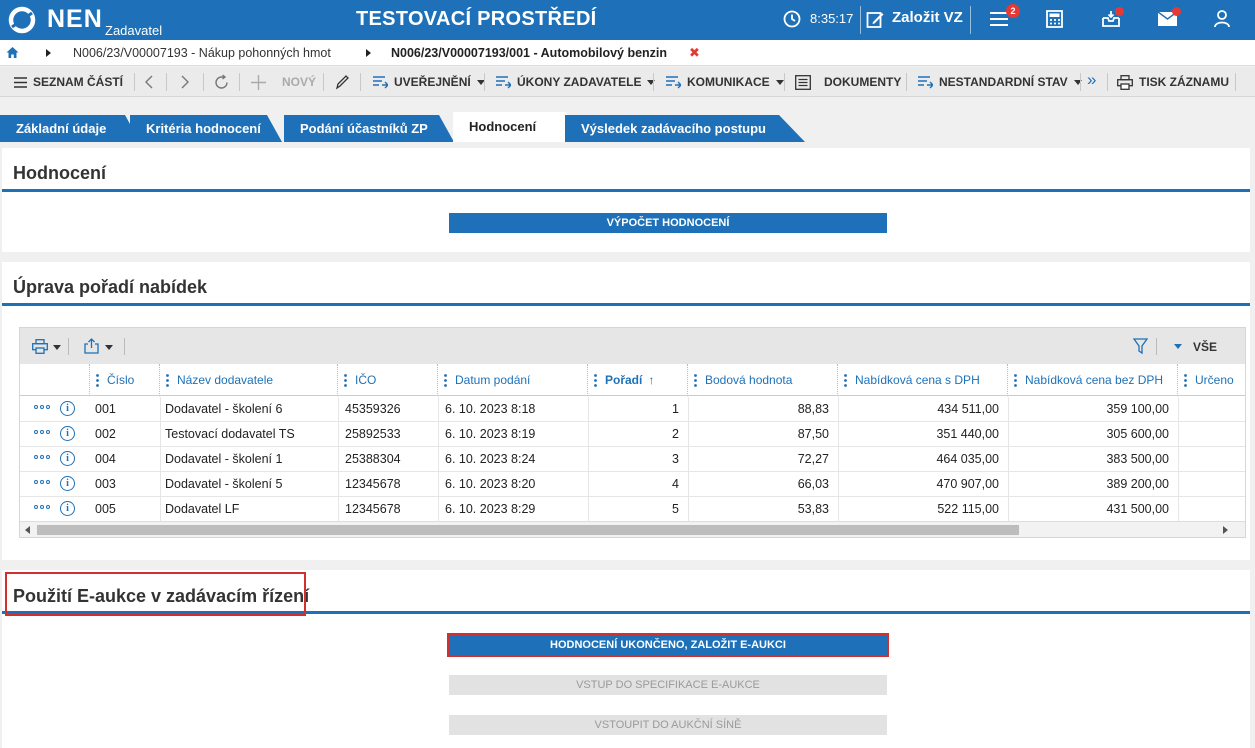  I want to click on new-button: NOVÝ, so click(283, 82).